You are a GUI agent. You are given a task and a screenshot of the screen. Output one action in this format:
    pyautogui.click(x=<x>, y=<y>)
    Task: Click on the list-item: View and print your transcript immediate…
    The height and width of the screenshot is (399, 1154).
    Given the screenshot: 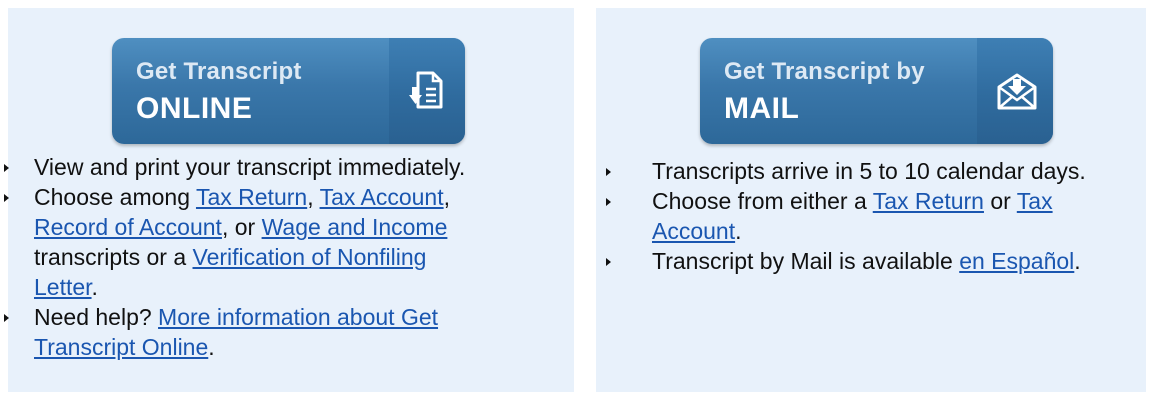 What is the action you would take?
    pyautogui.click(x=235, y=167)
    